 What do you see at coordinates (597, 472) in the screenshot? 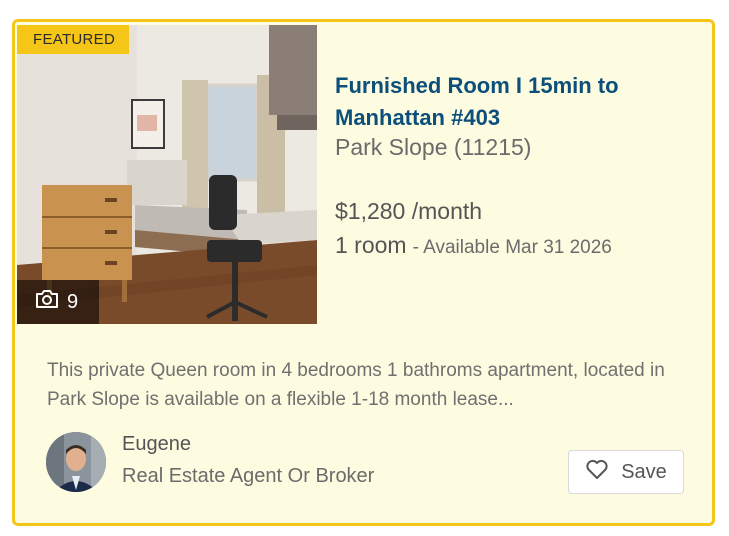
I see `heart-icon` at bounding box center [597, 472].